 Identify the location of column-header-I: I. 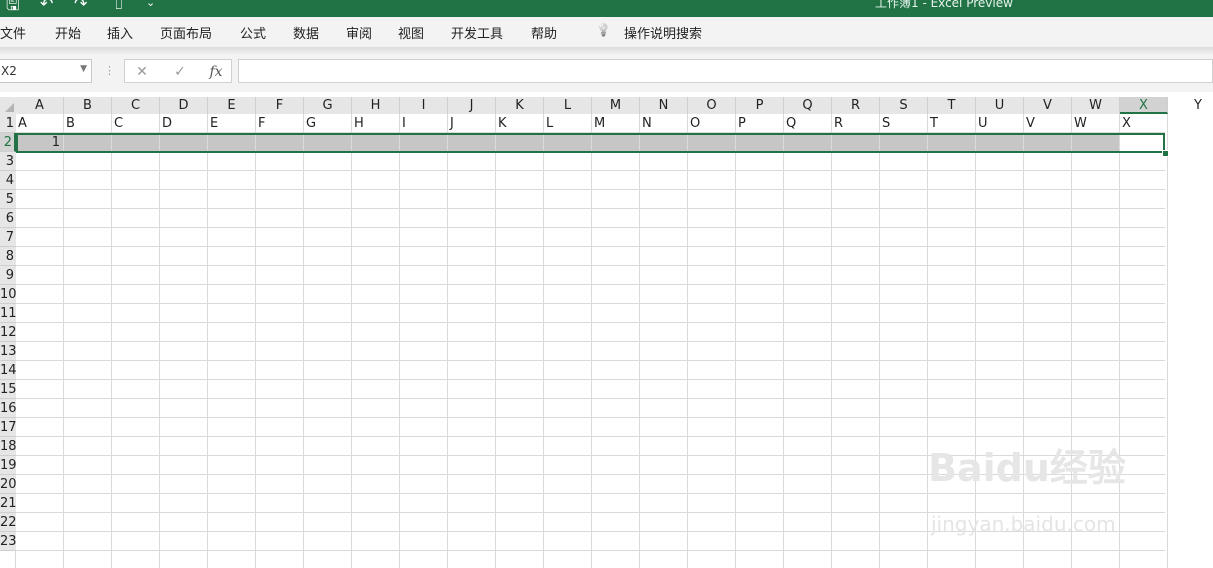
(424, 105).